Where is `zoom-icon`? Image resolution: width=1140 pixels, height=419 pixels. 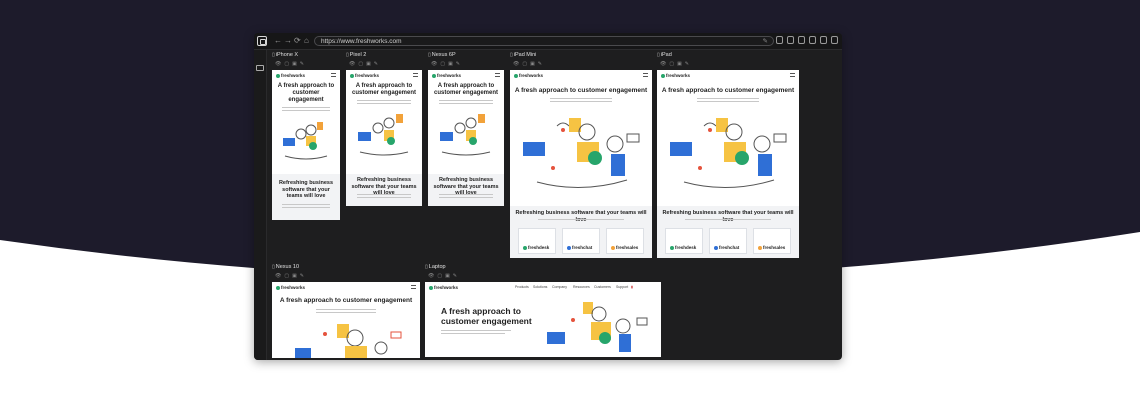
zoom-icon is located at coordinates (834, 40).